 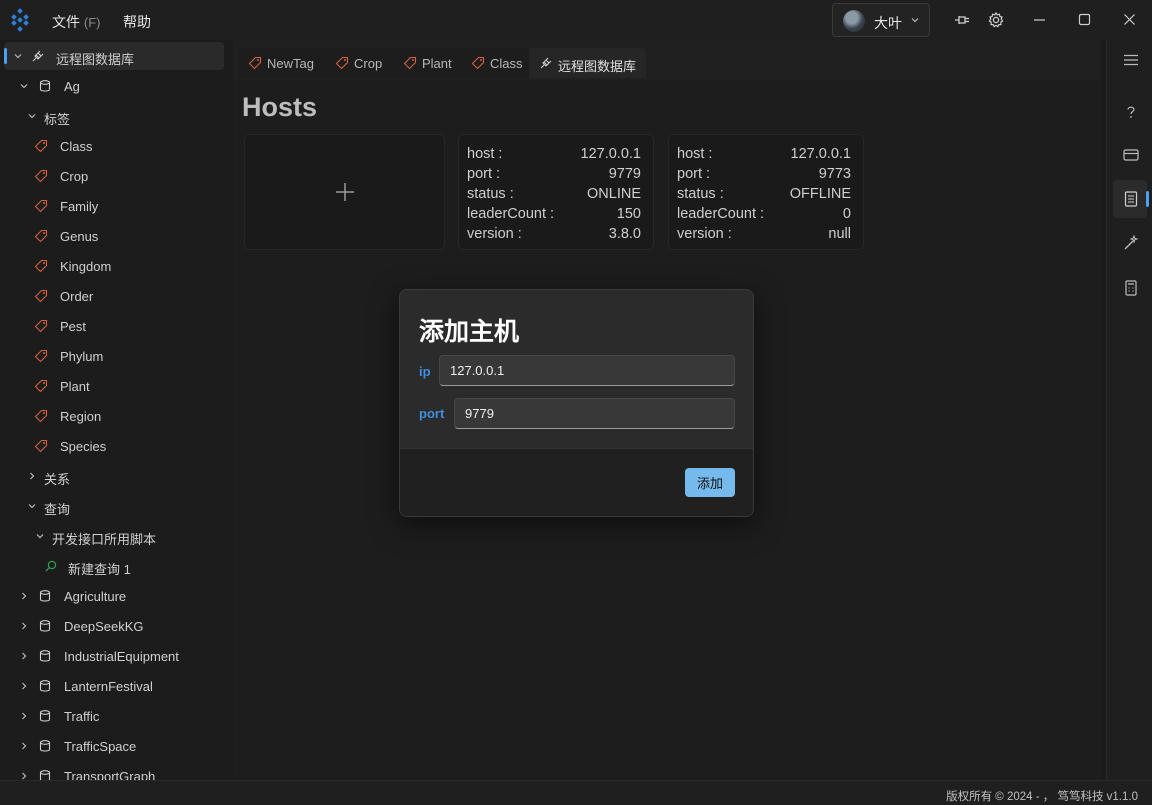 What do you see at coordinates (432, 413) in the screenshot?
I see `port-label: port` at bounding box center [432, 413].